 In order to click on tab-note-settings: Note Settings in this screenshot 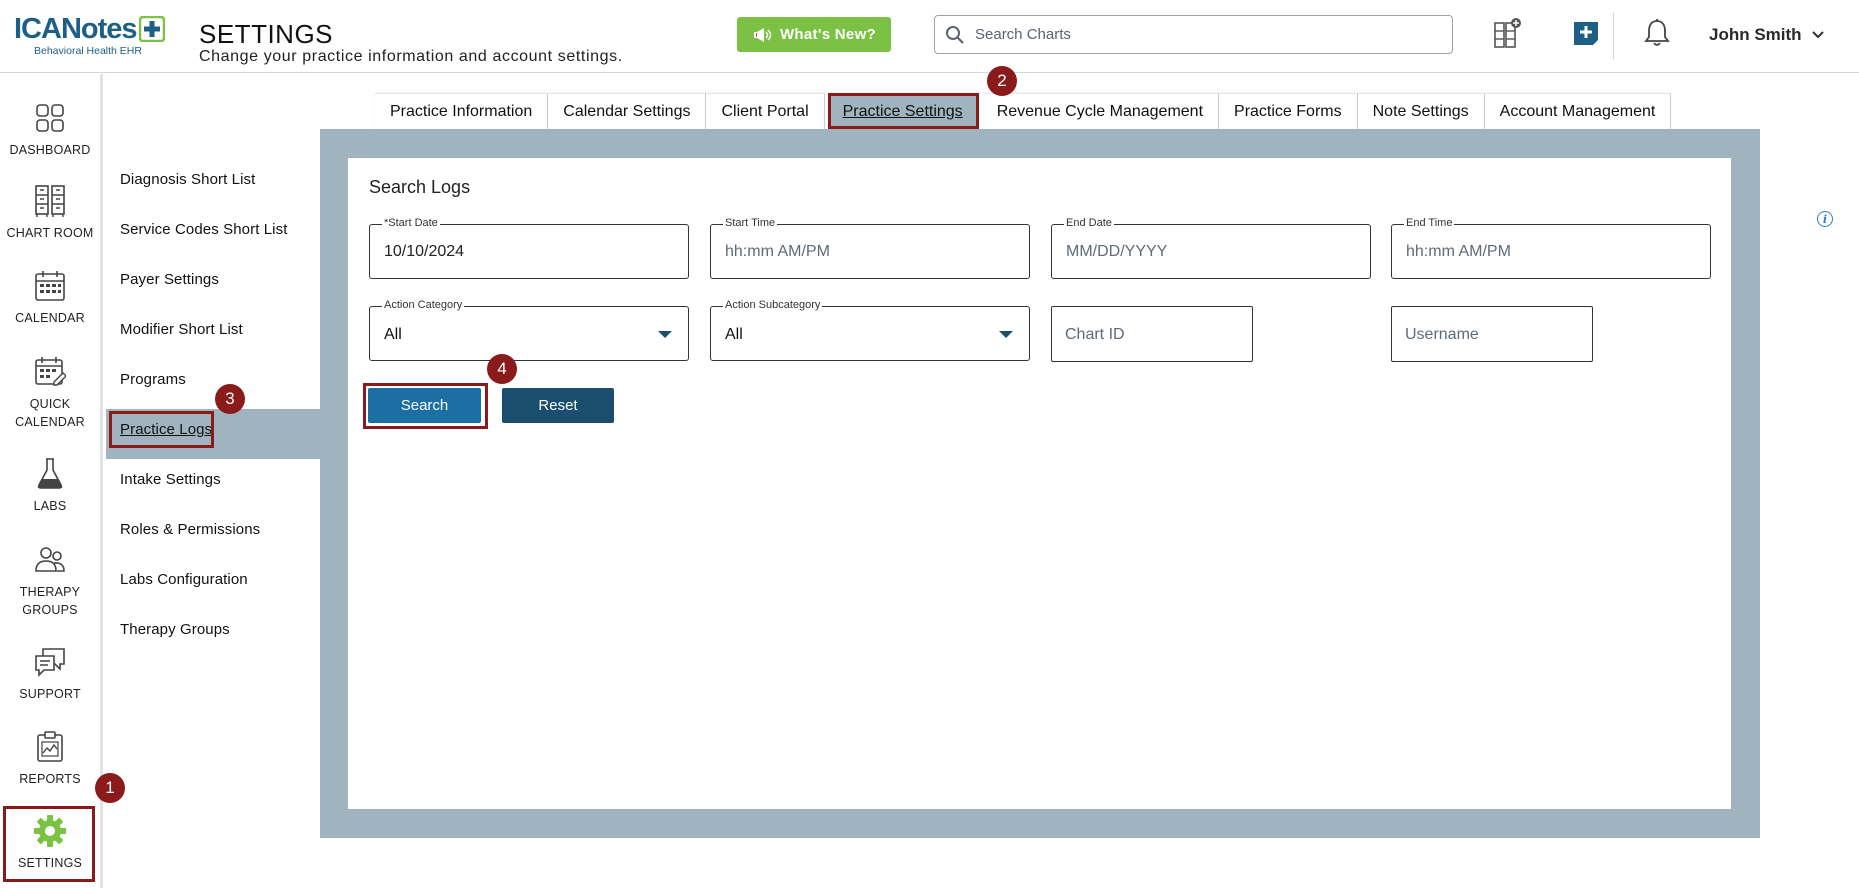, I will do `click(1421, 111)`.